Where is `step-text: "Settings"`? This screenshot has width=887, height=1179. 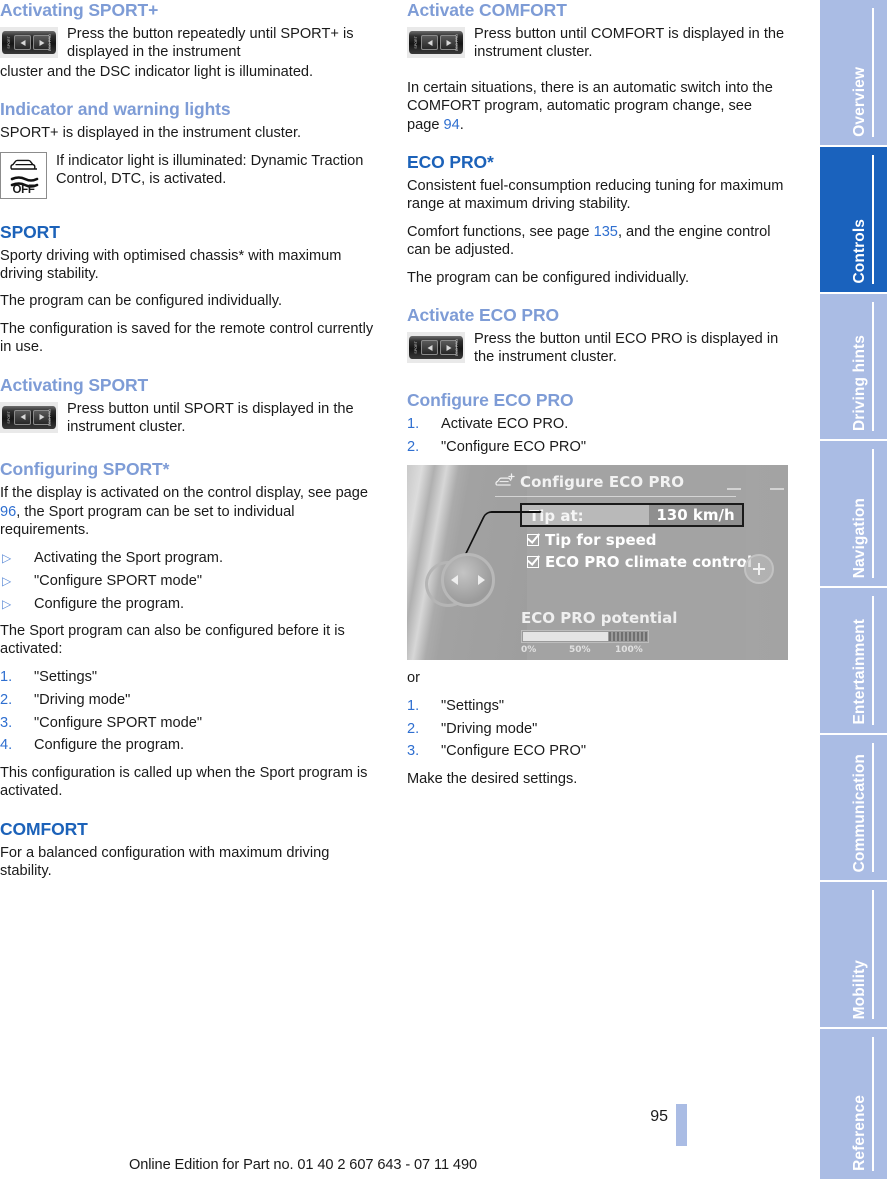
step-text: "Settings" is located at coordinates (66, 676).